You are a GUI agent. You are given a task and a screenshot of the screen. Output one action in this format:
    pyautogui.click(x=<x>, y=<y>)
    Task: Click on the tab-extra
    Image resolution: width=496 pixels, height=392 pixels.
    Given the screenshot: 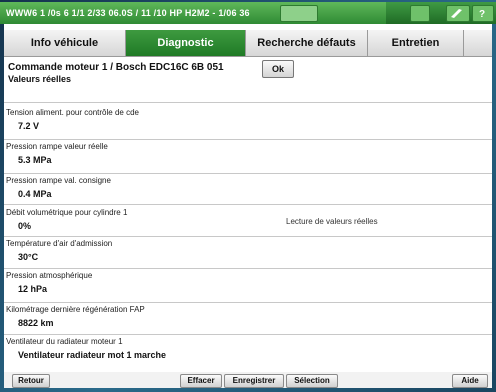 What is the action you would take?
    pyautogui.click(x=478, y=43)
    